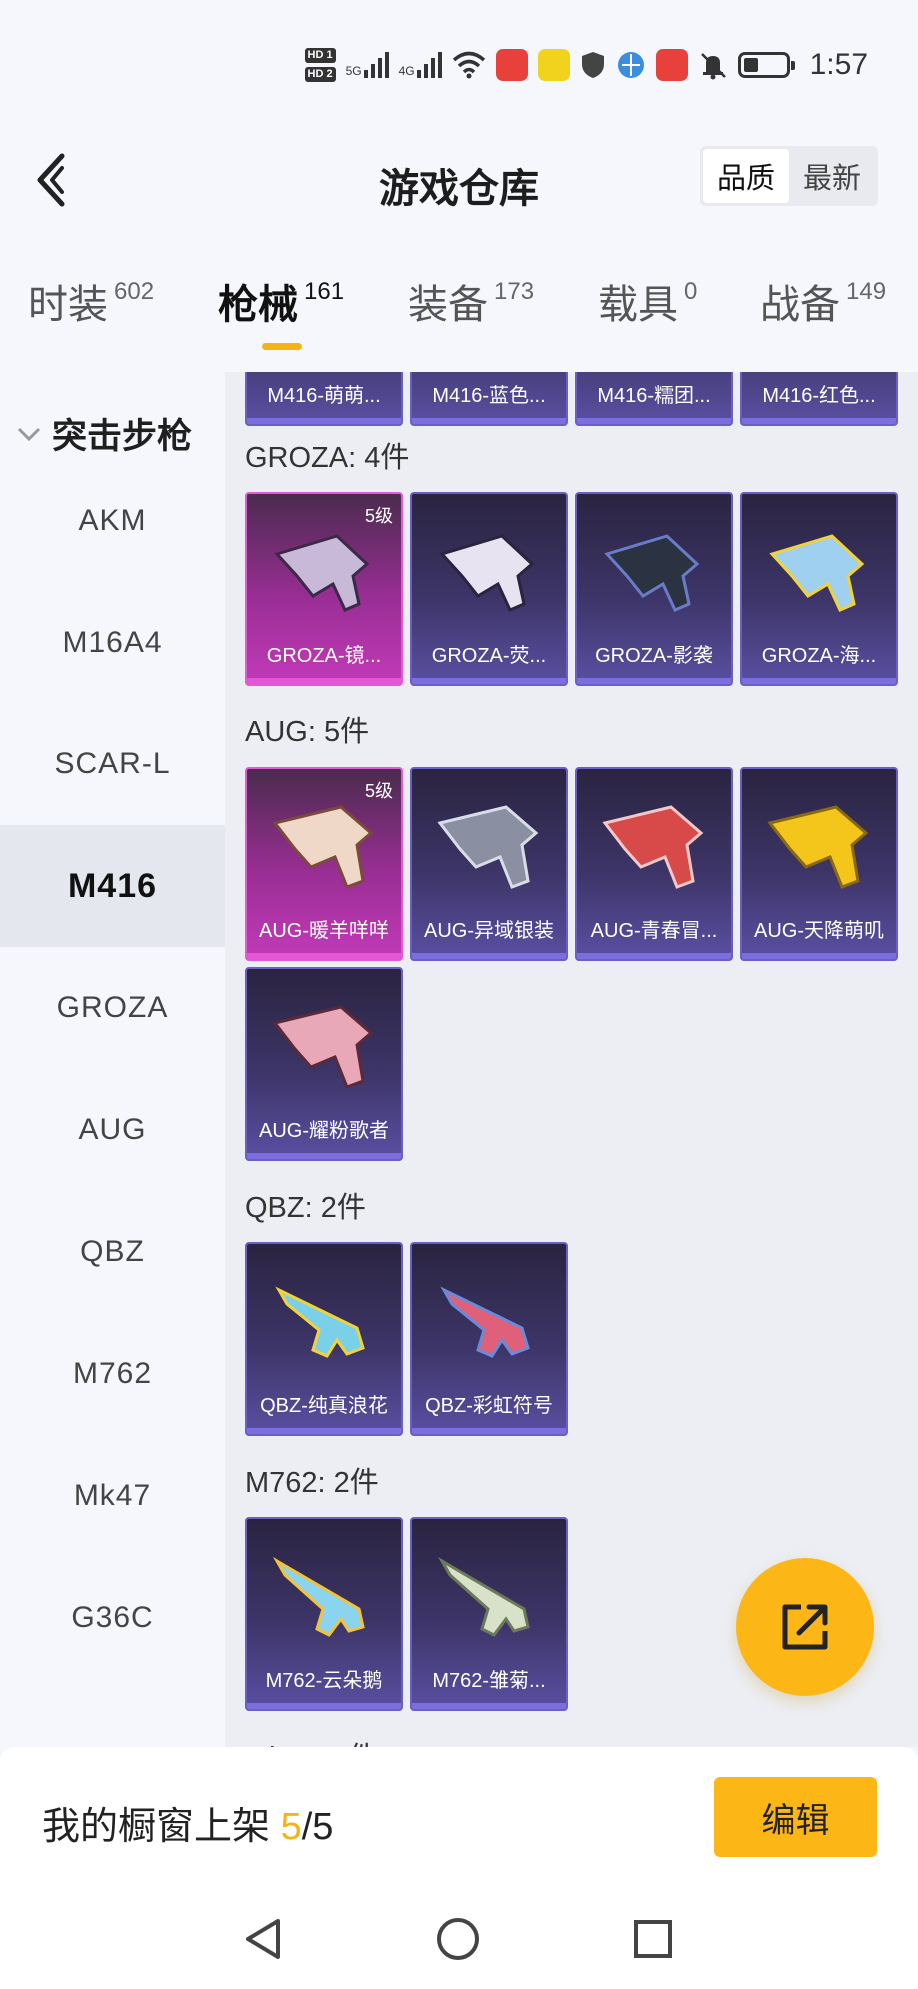  What do you see at coordinates (324, 931) in the screenshot?
I see `card-label: AUG-暖羊咩咩` at bounding box center [324, 931].